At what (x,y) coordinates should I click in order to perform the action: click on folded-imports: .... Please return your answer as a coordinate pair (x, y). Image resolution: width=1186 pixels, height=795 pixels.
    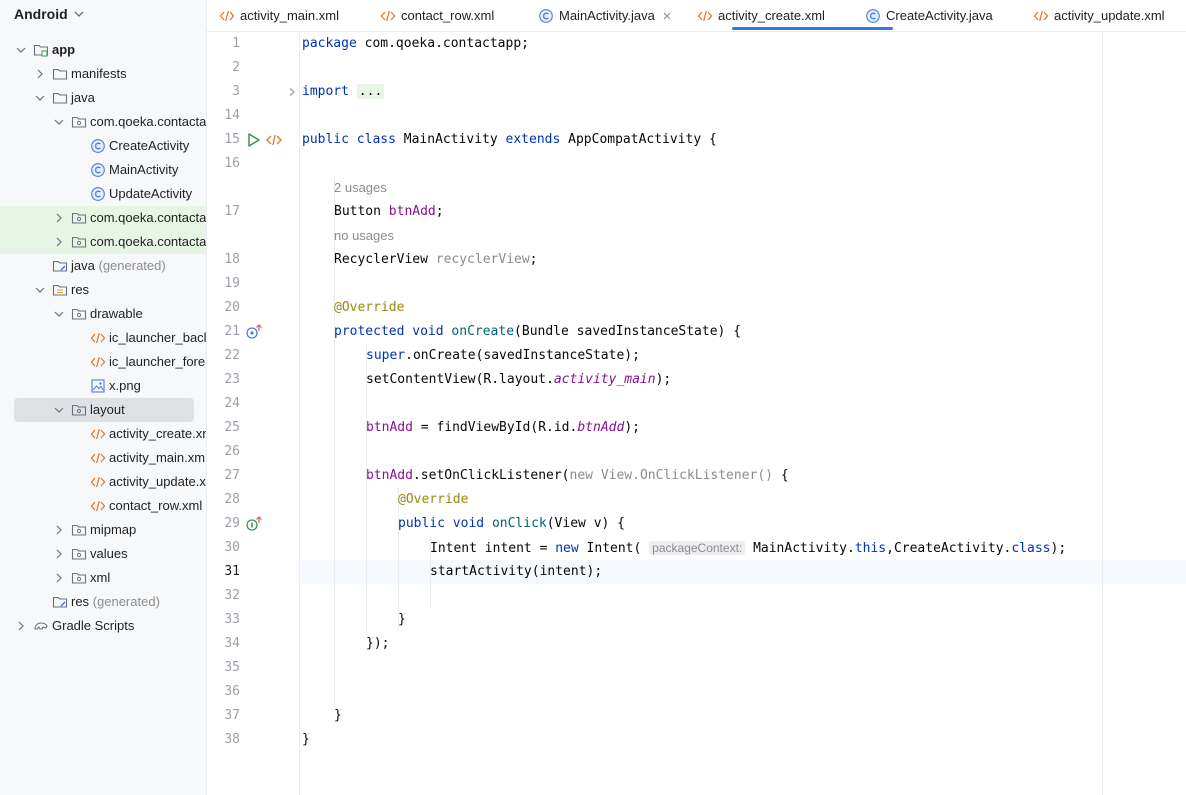
    Looking at the image, I should click on (370, 91).